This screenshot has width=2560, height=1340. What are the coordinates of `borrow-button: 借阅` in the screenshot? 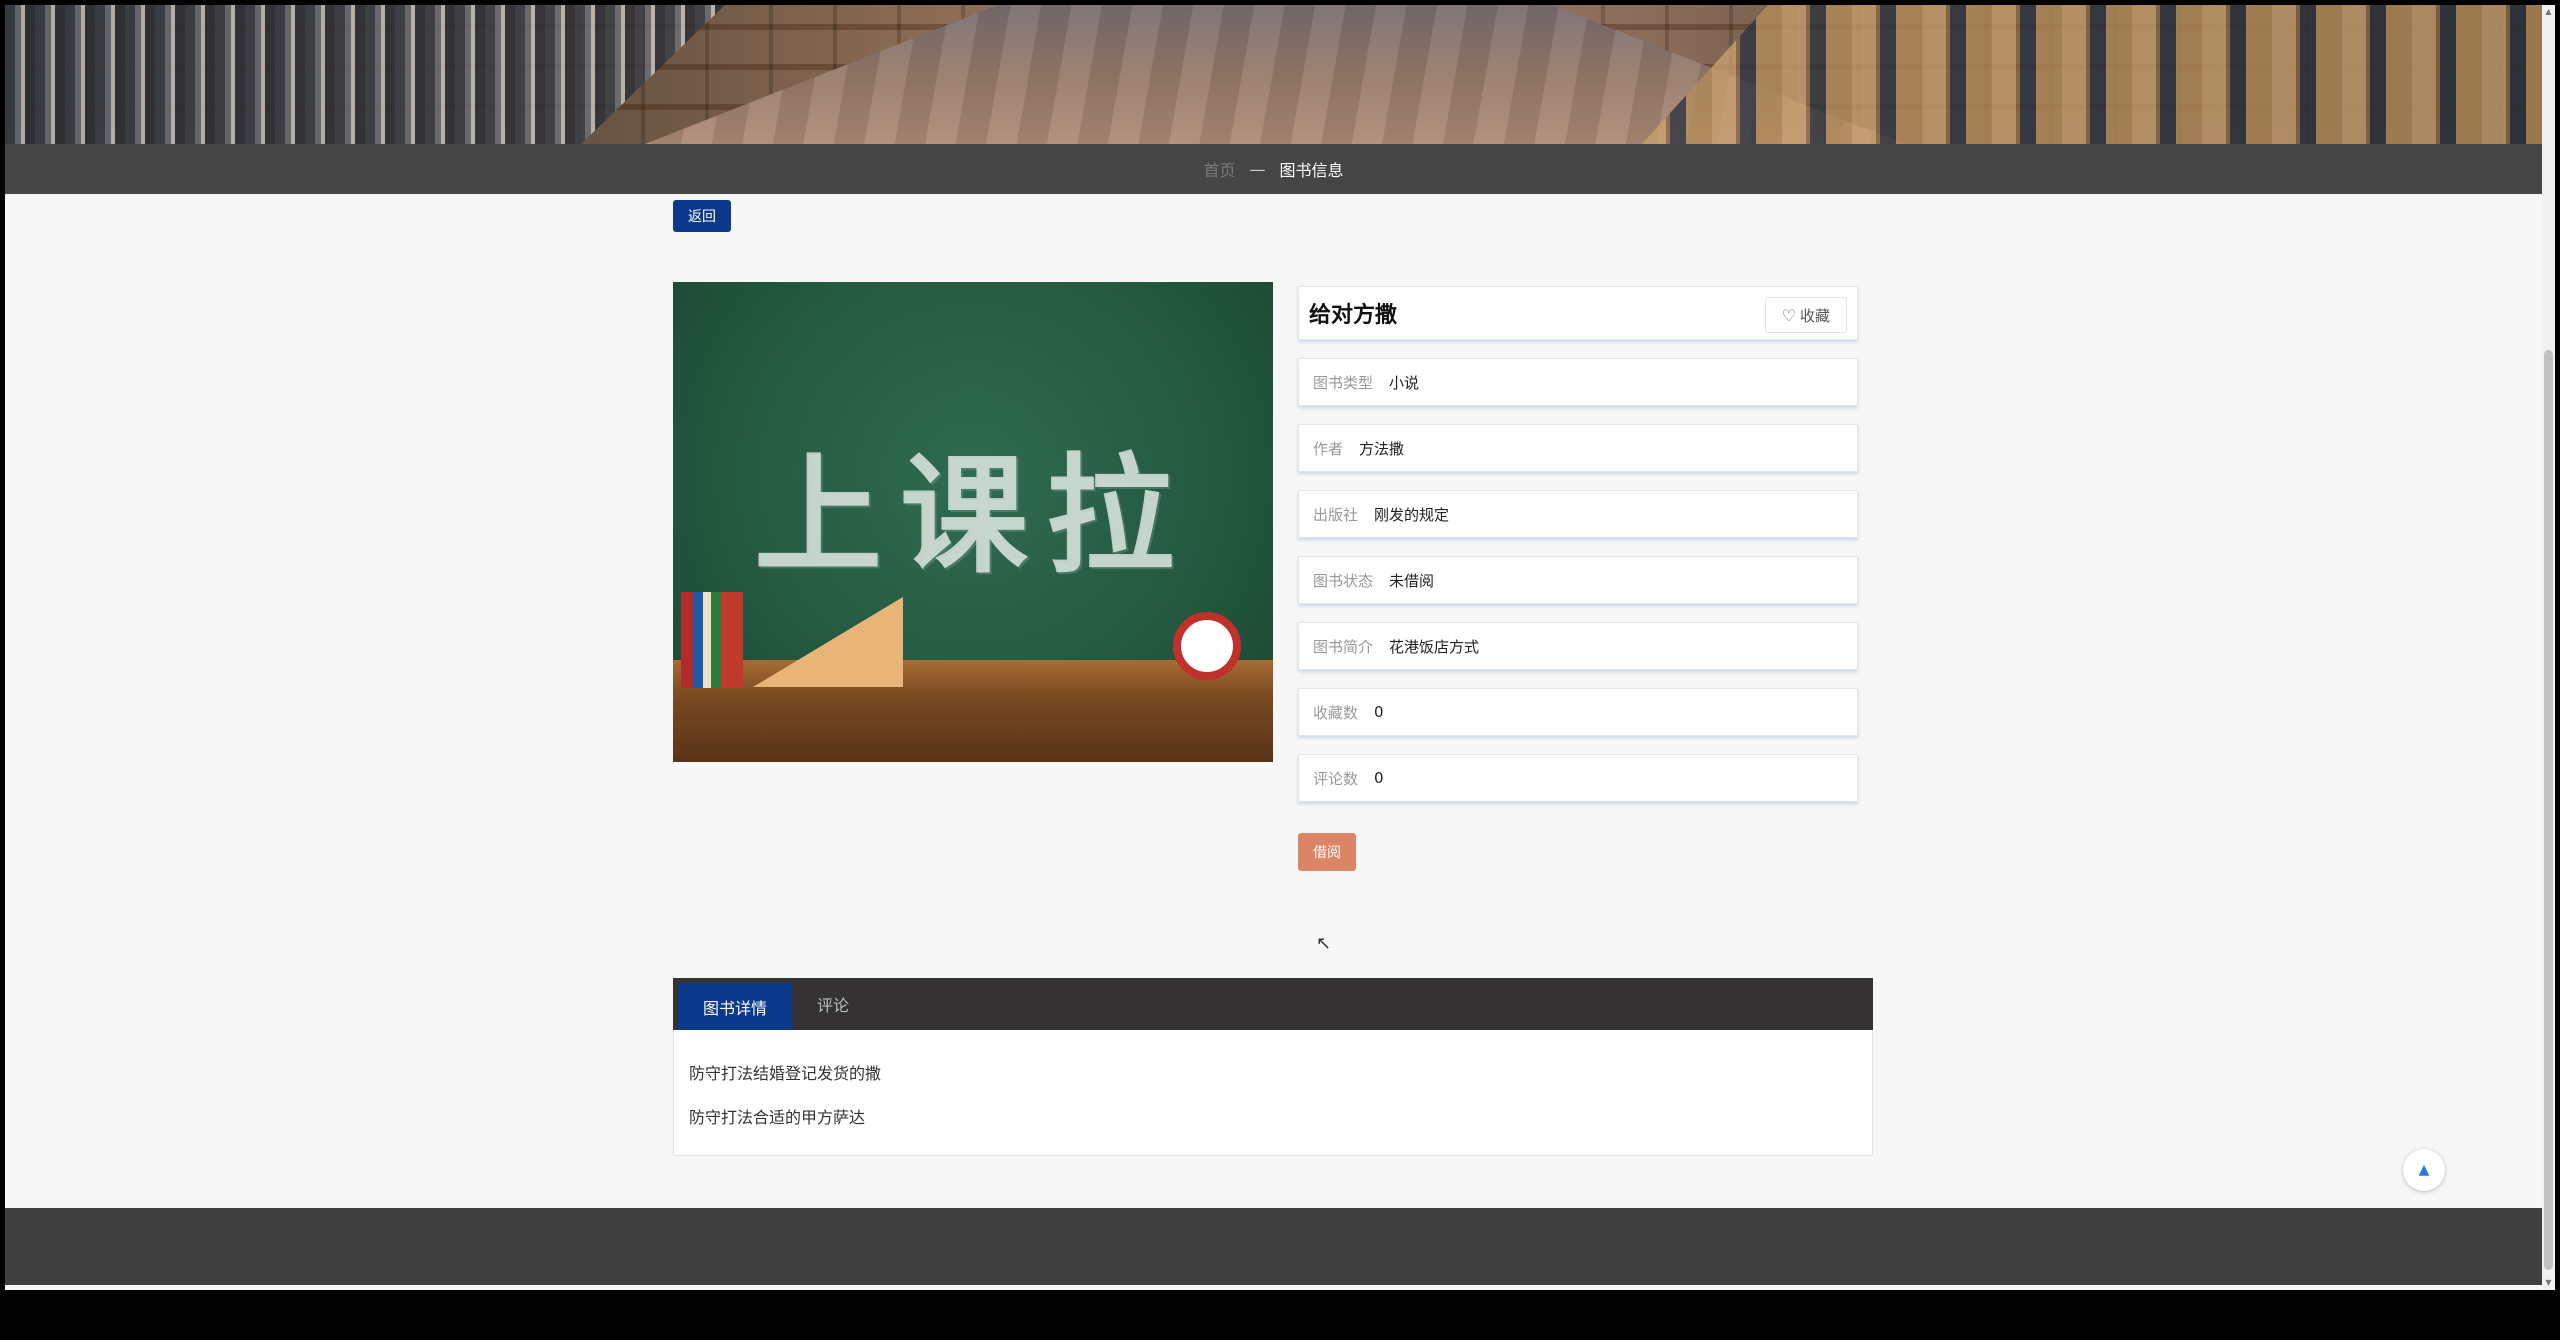 It's located at (1327, 852).